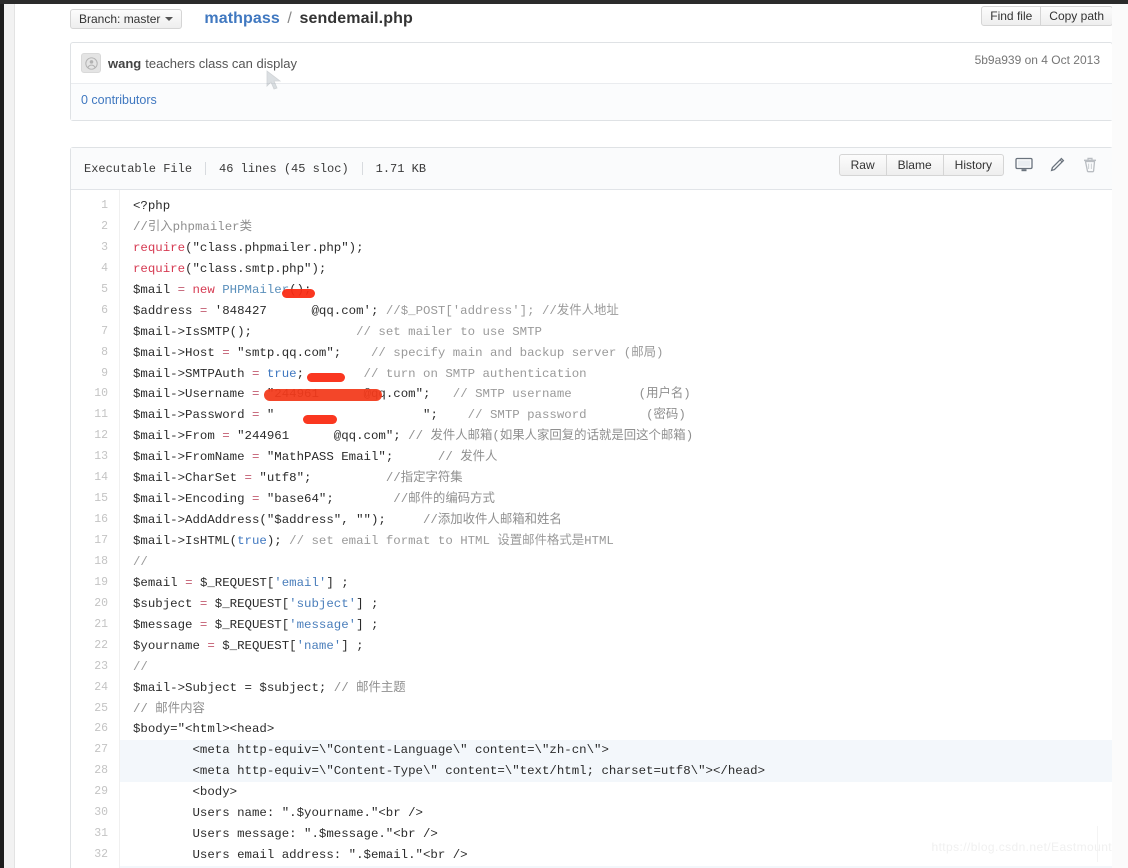 This screenshot has width=1128, height=868. I want to click on branch-selector-label: Branch: master, so click(120, 19).